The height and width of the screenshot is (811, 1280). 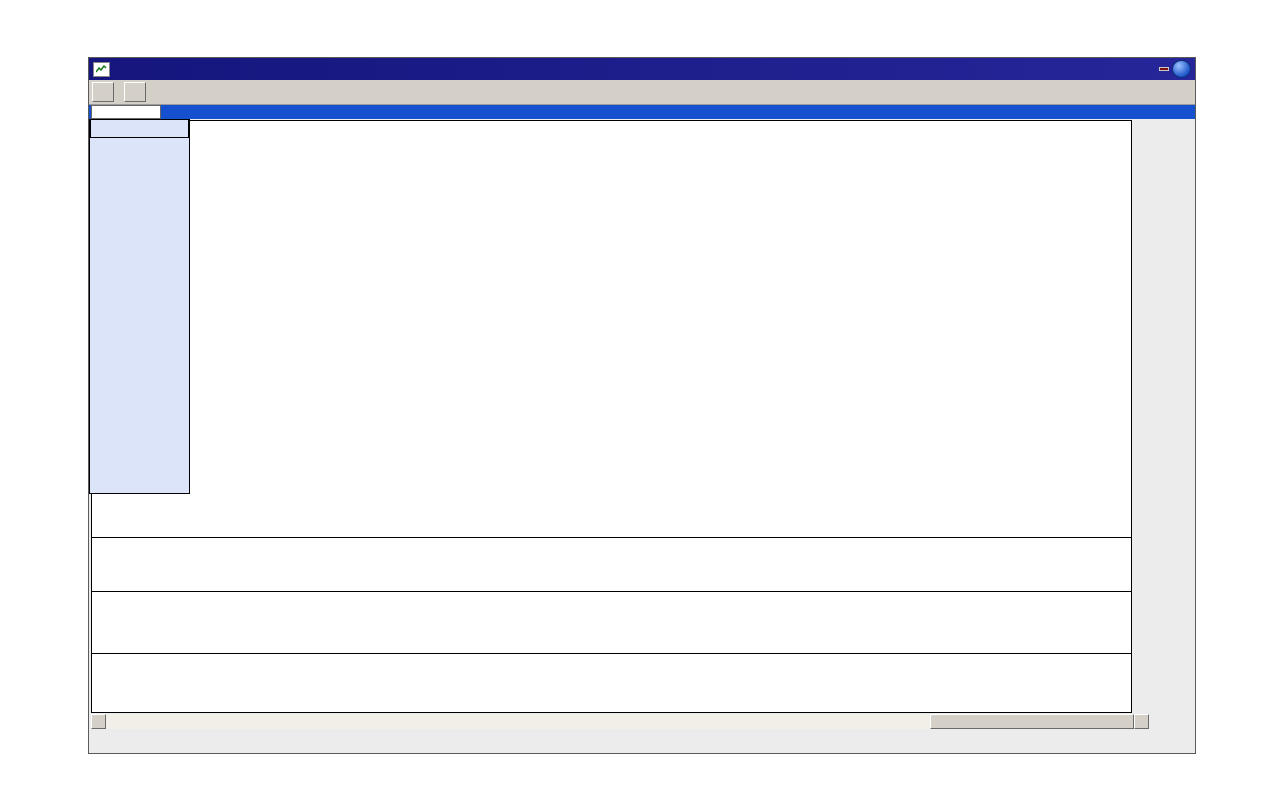 I want to click on horizontal-scrollbar, so click(x=620, y=721).